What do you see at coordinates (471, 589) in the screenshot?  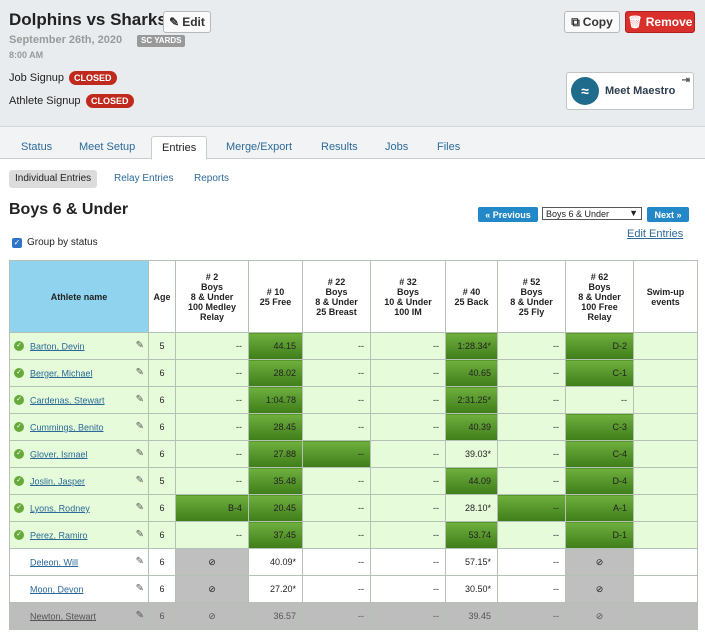 I see `entry-cell: 30.50*` at bounding box center [471, 589].